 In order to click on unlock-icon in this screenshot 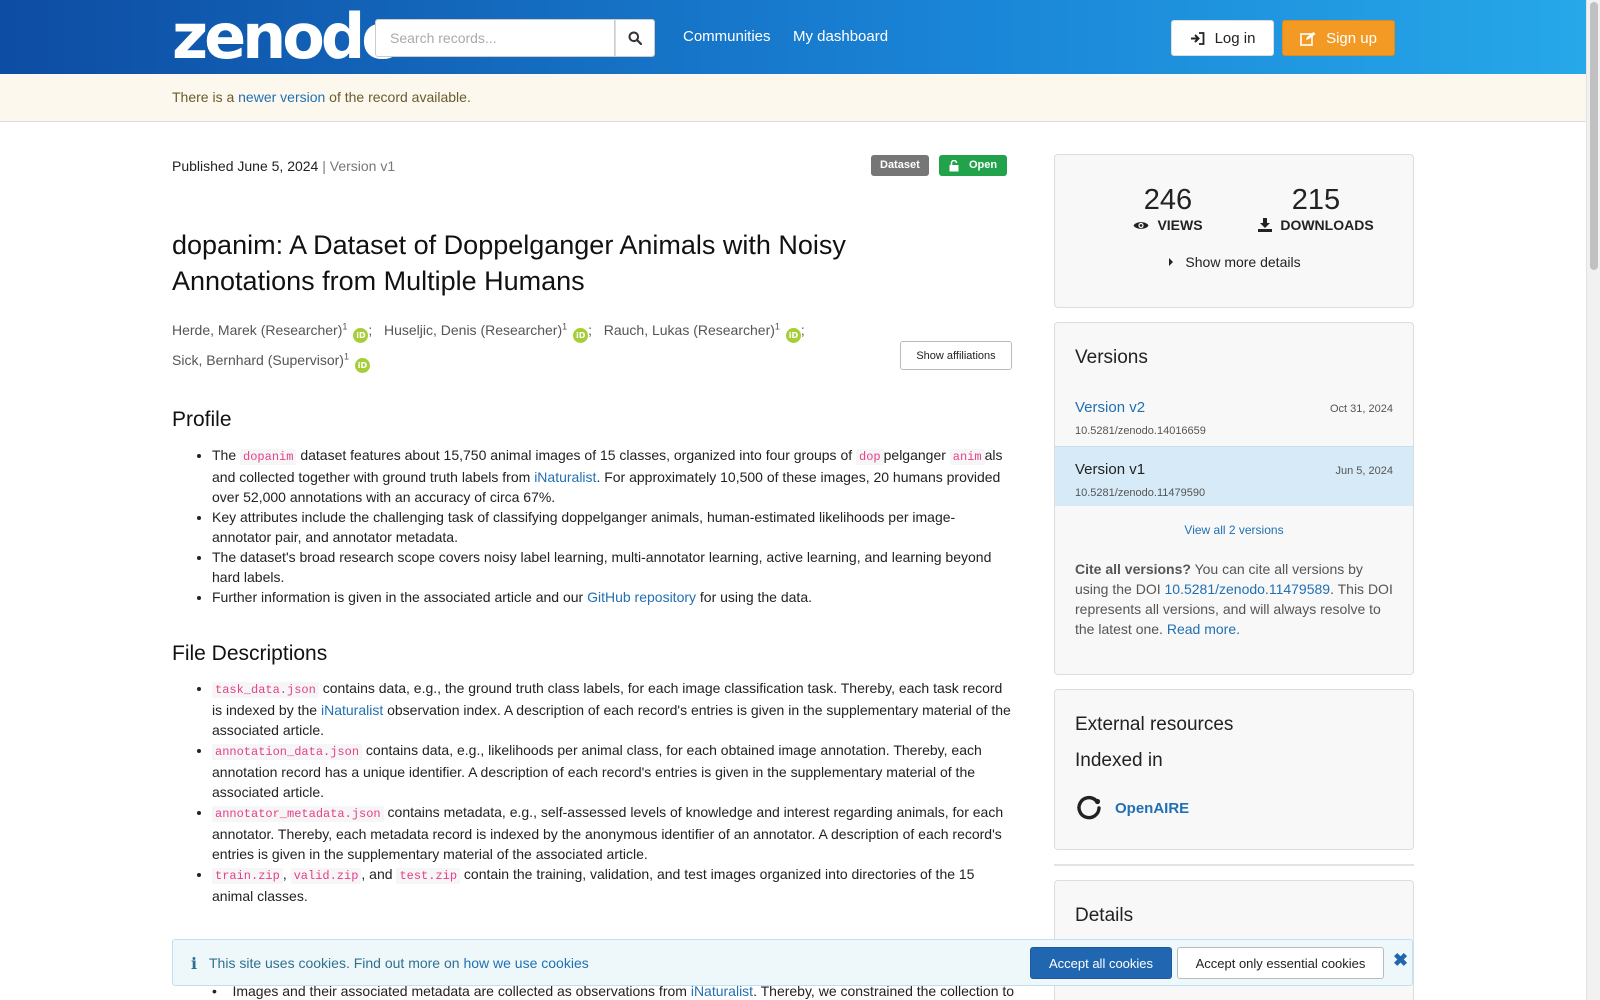, I will do `click(954, 165)`.